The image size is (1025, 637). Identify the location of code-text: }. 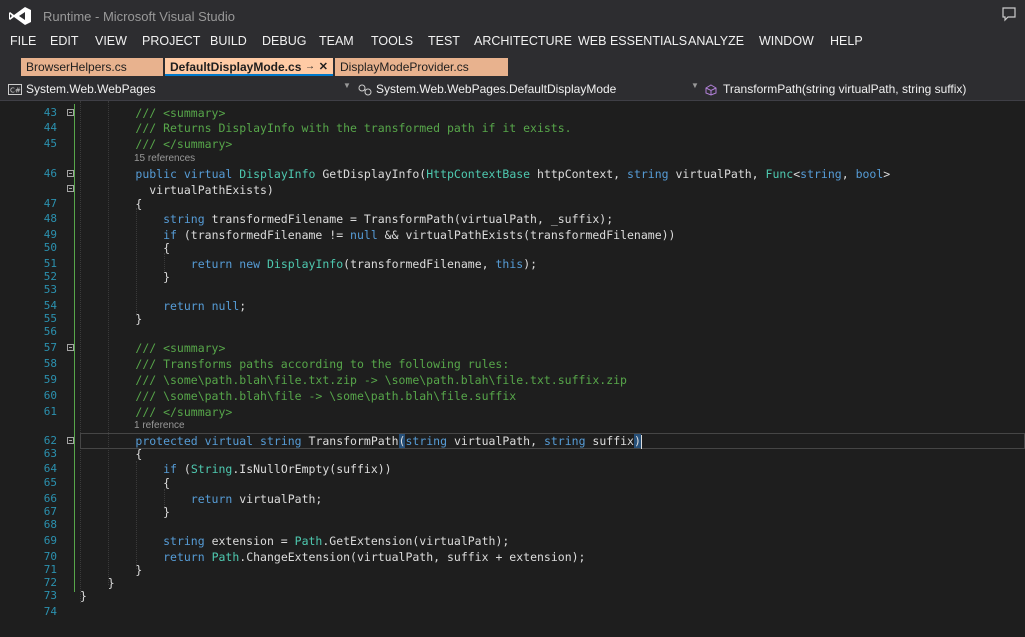
(83, 596).